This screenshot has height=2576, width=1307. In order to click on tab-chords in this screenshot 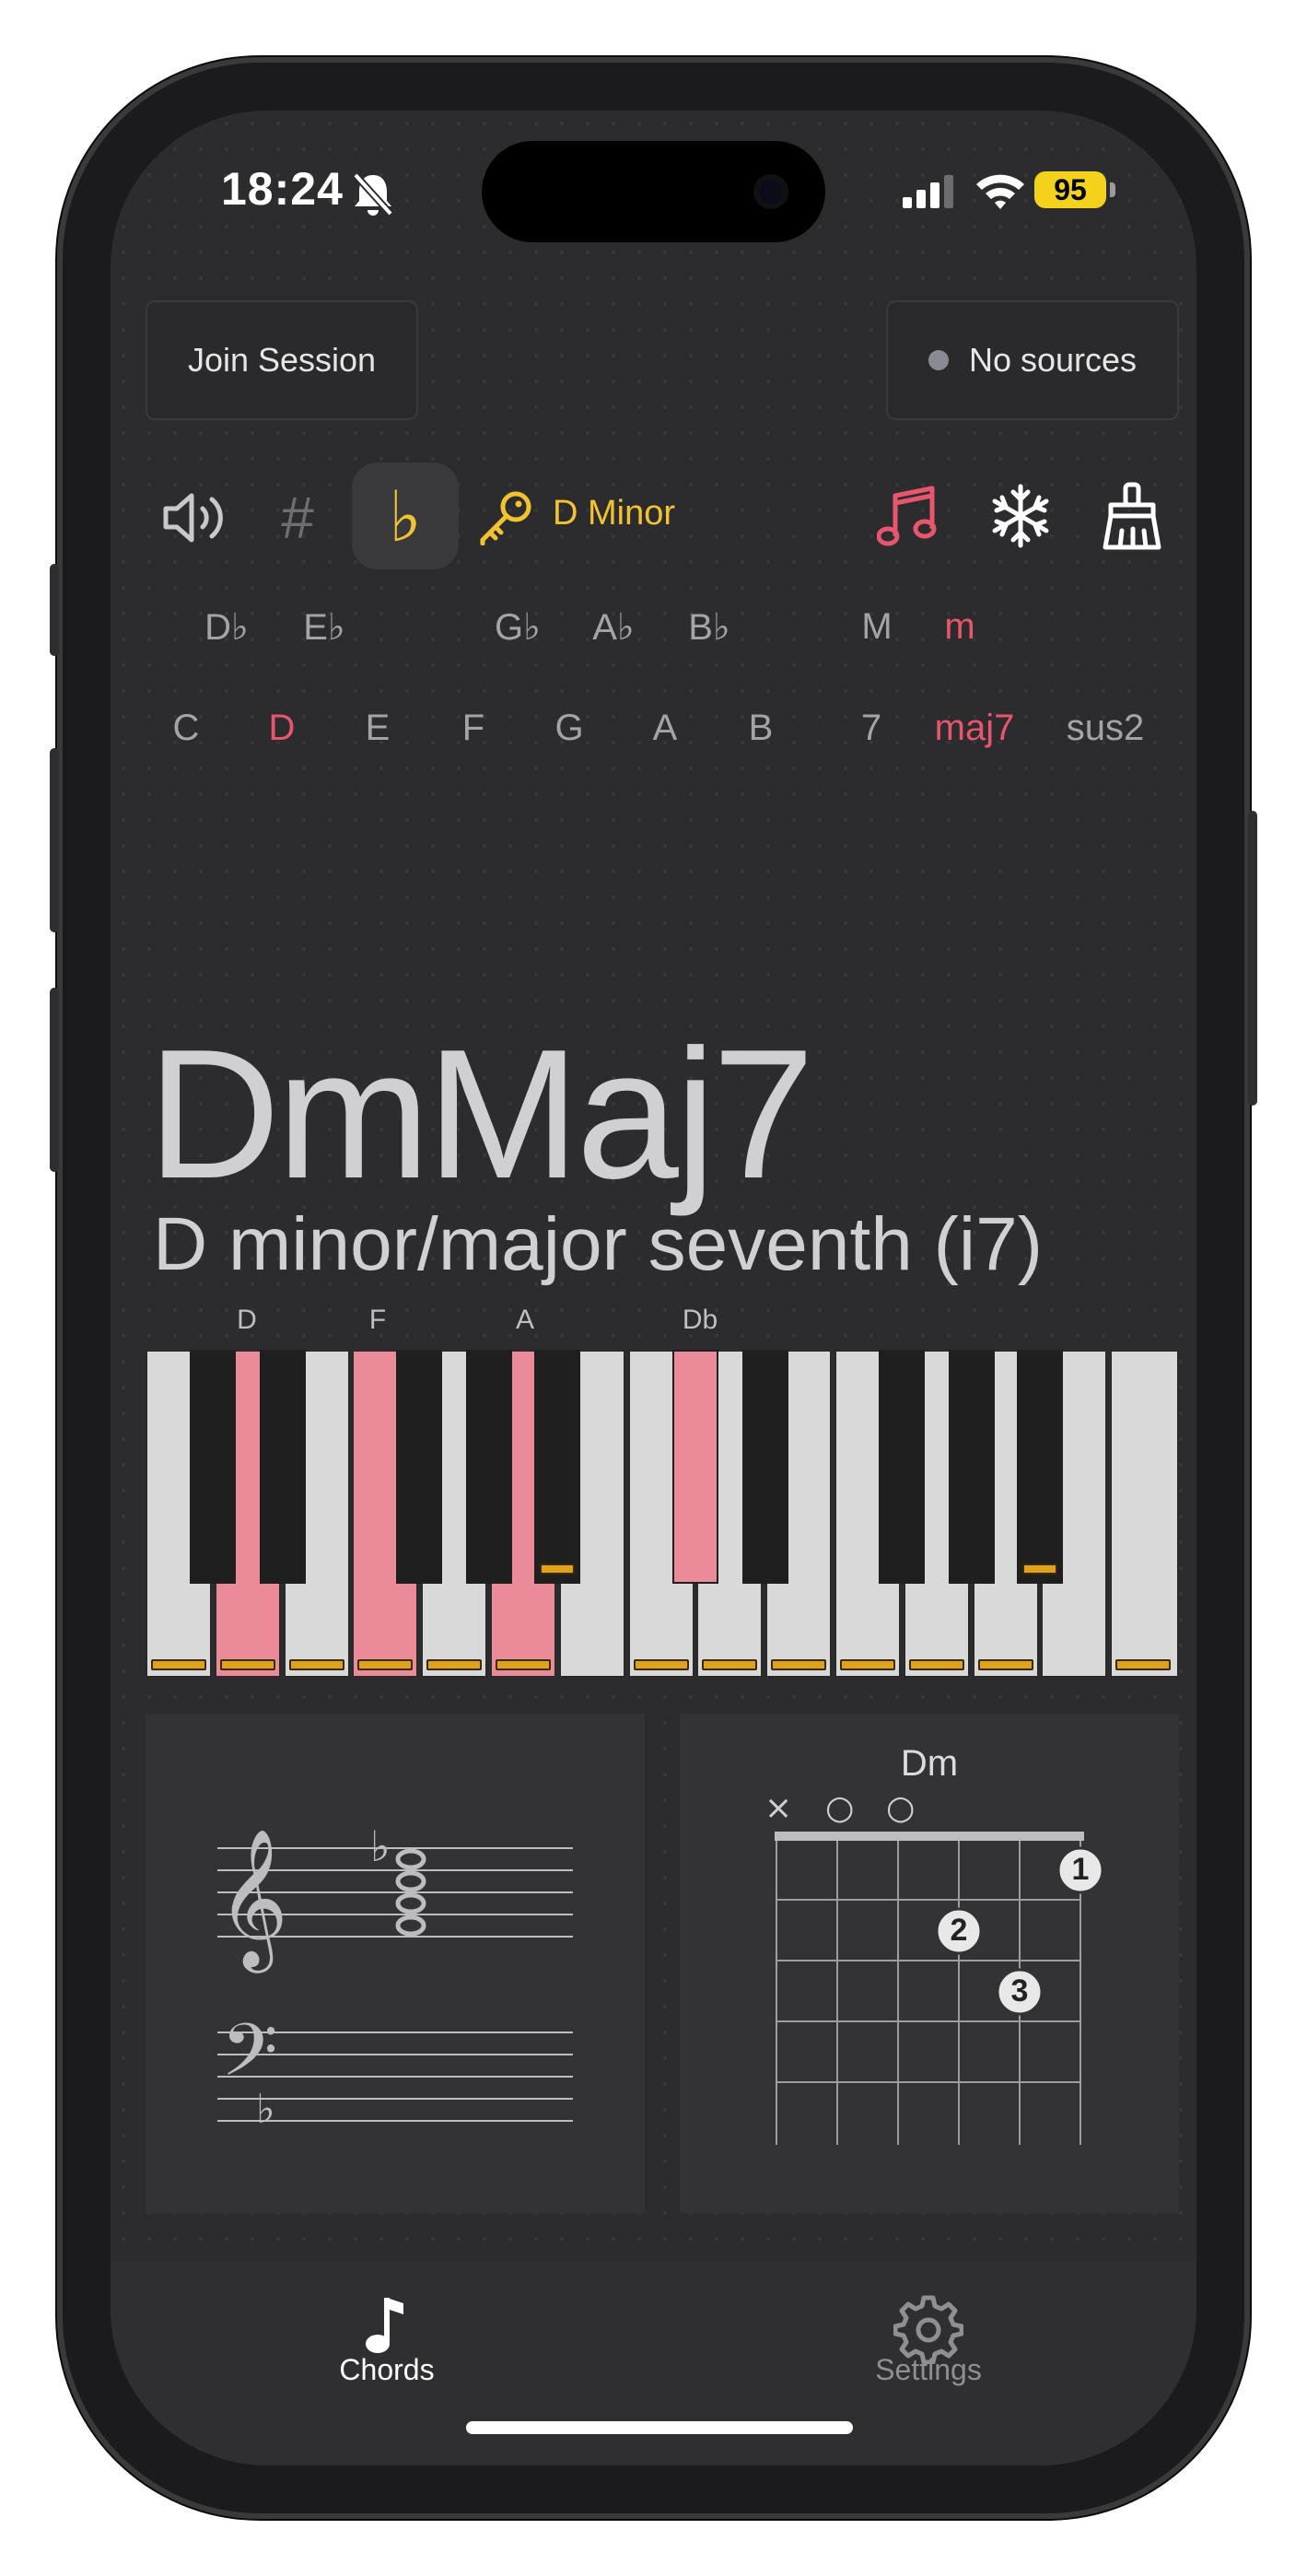, I will do `click(387, 2343)`.